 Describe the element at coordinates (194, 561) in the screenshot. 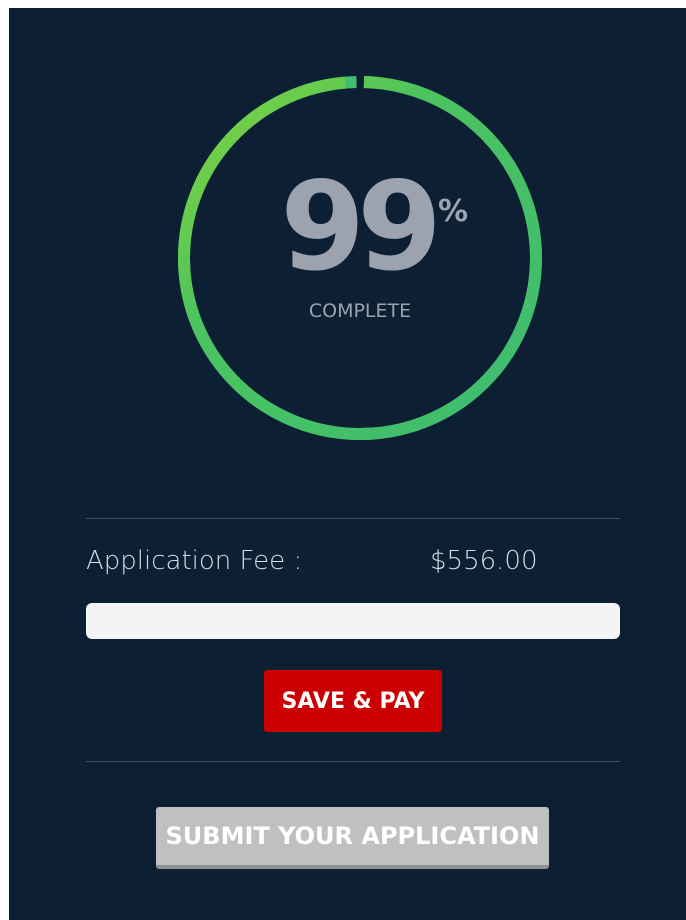

I see `application-fee-label: Application Fee :` at that location.